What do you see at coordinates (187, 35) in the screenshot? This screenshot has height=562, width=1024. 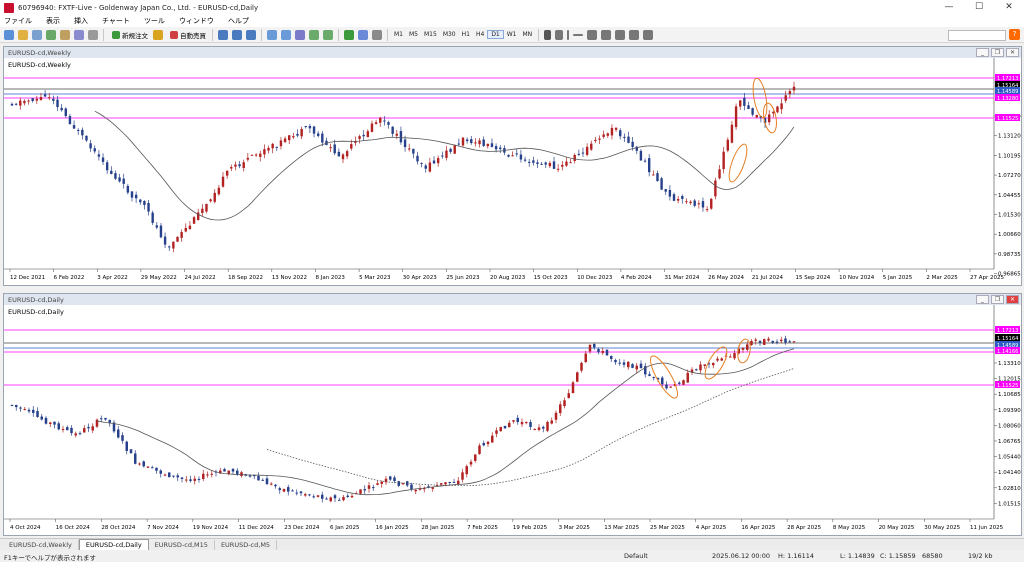 I see `auto-trading-button: 自動売買` at bounding box center [187, 35].